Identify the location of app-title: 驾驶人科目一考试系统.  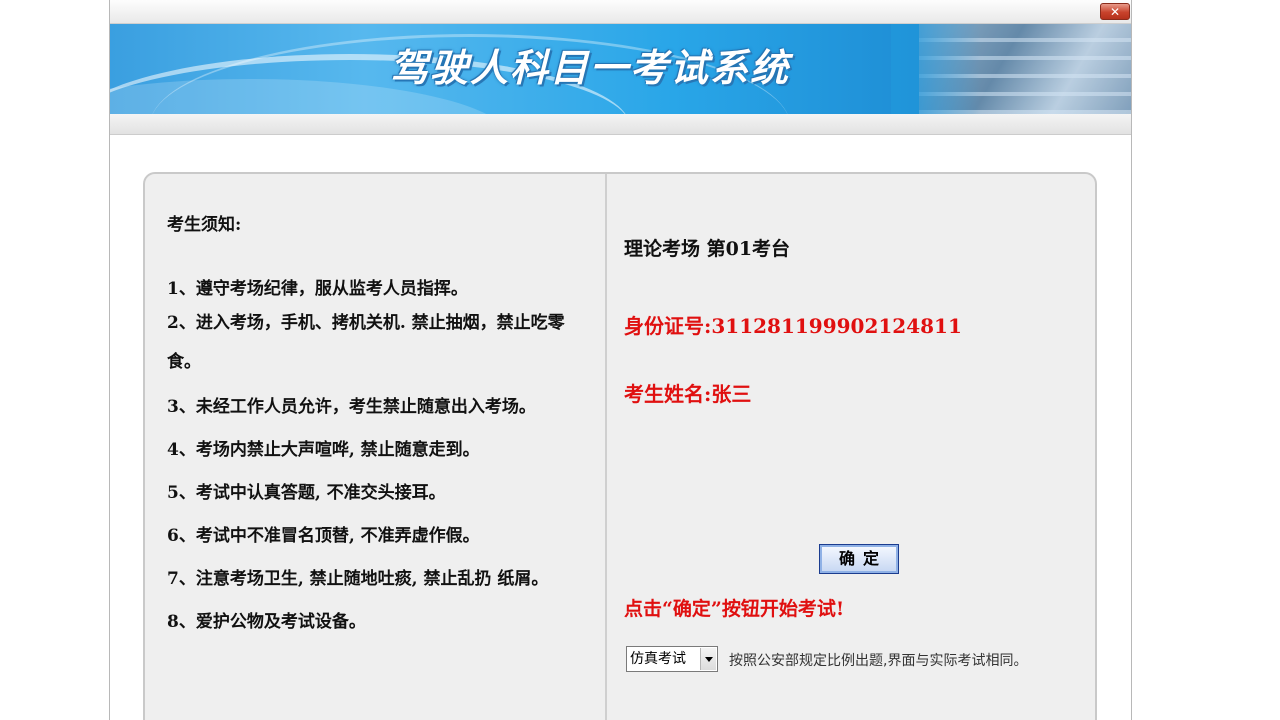
(589, 67).